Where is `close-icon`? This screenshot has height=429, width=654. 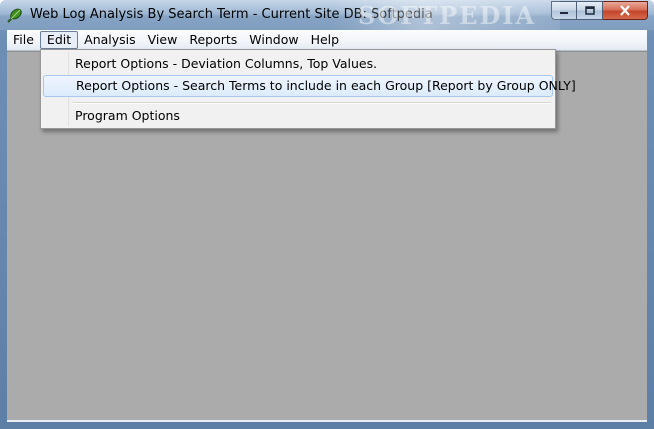 close-icon is located at coordinates (625, 10).